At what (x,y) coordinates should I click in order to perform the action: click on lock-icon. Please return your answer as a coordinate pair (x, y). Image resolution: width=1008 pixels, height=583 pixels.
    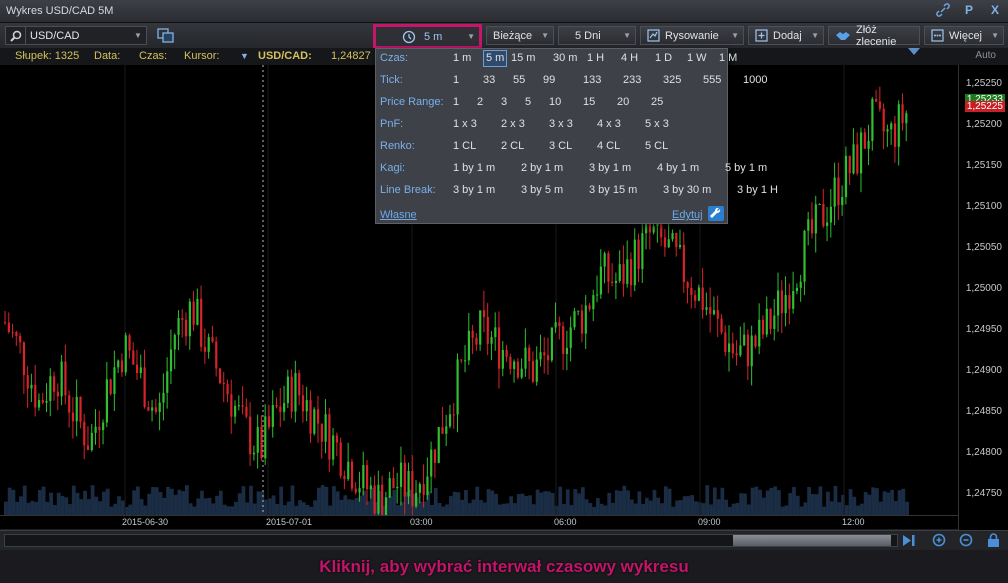
    Looking at the image, I should click on (993, 540).